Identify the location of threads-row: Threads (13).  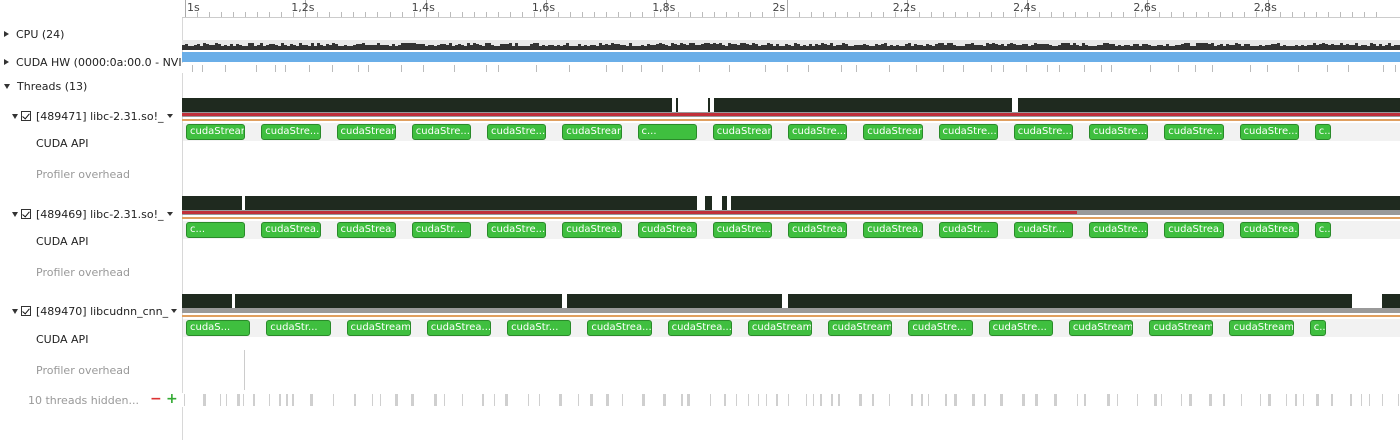
(95, 86).